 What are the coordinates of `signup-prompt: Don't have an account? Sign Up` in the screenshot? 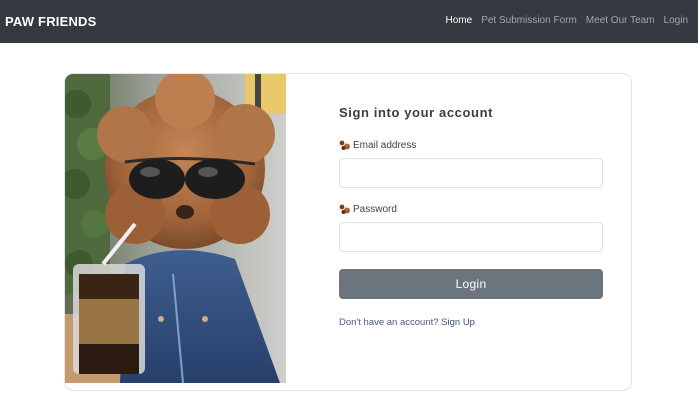 It's located at (407, 322).